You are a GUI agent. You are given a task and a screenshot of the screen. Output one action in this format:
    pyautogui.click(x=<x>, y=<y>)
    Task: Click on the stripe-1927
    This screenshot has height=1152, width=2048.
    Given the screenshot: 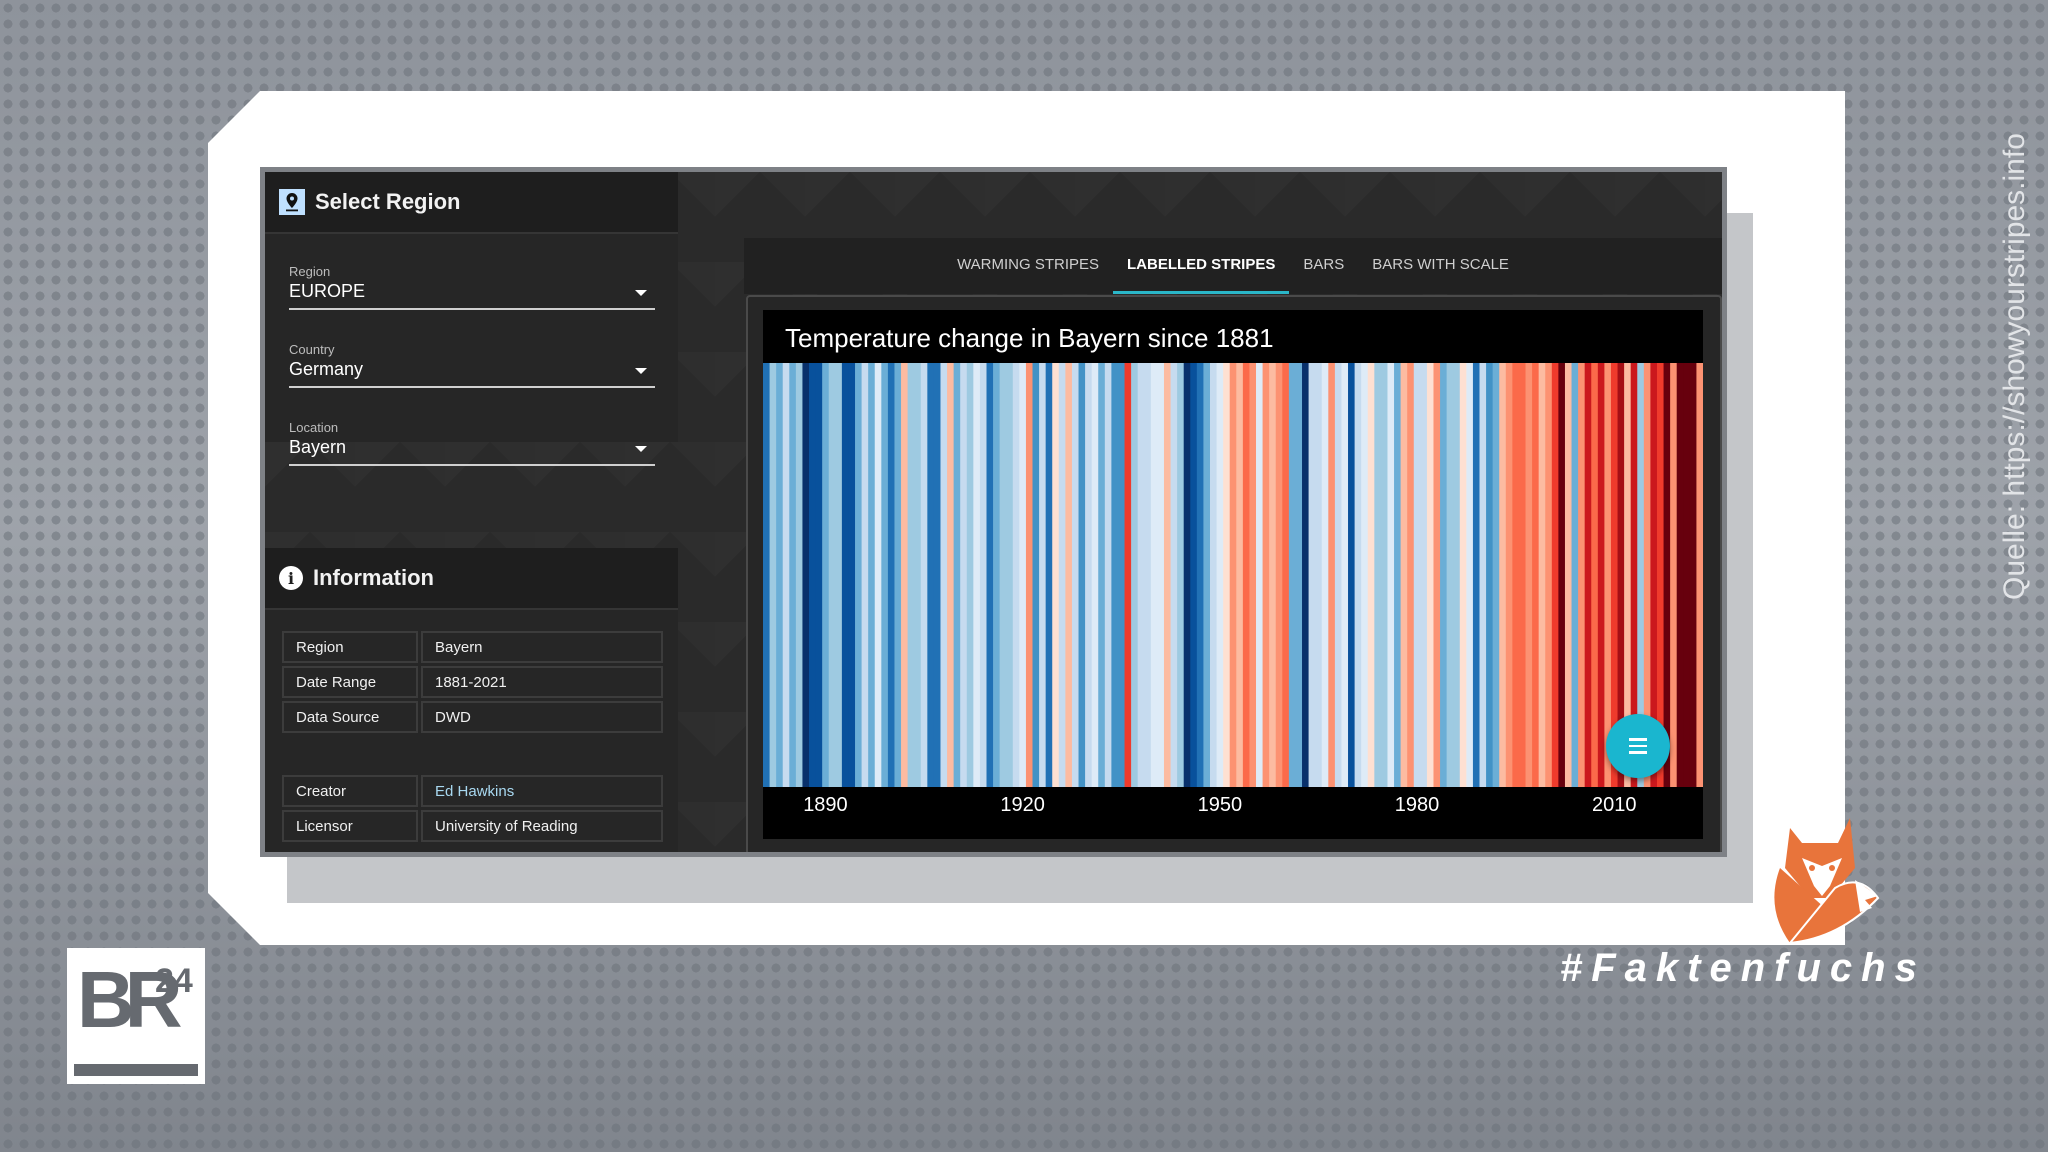 What is the action you would take?
    pyautogui.click(x=1069, y=575)
    